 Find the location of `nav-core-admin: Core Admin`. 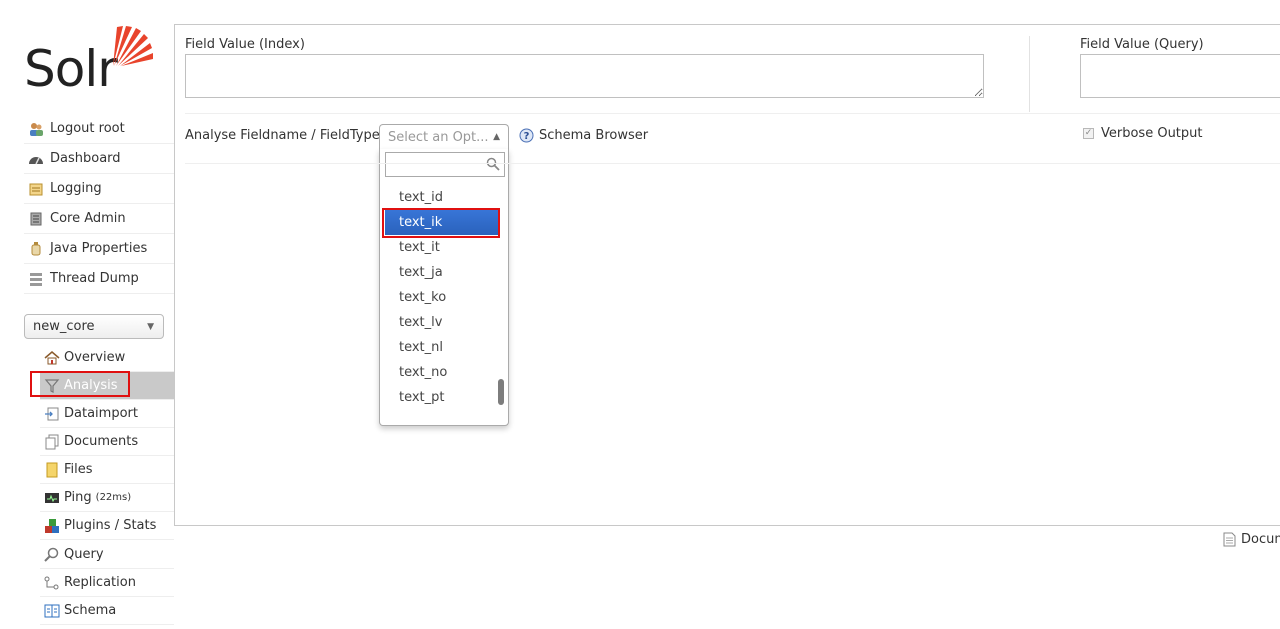

nav-core-admin: Core Admin is located at coordinates (99, 219).